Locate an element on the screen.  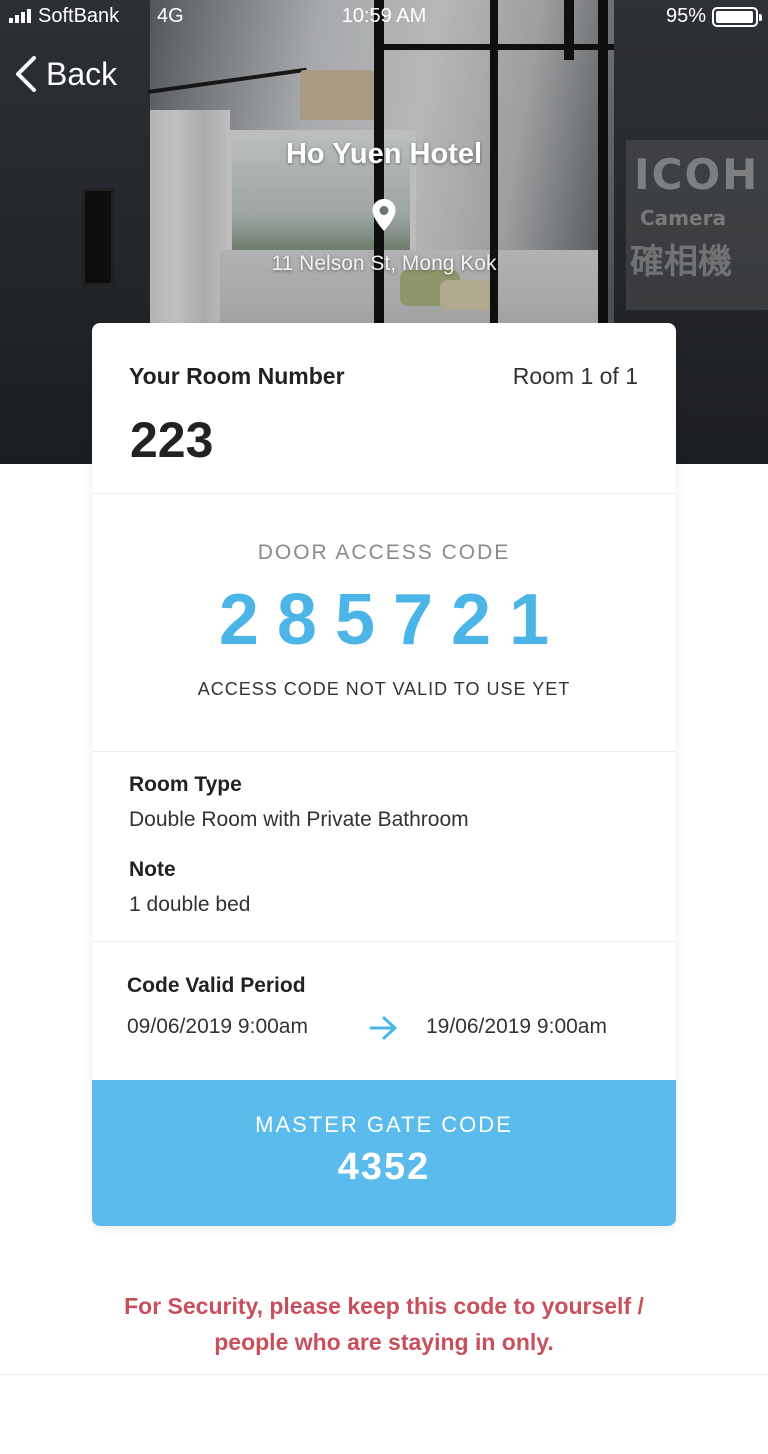
room-type-value: Double Room with Private Bathroom is located at coordinates (299, 819).